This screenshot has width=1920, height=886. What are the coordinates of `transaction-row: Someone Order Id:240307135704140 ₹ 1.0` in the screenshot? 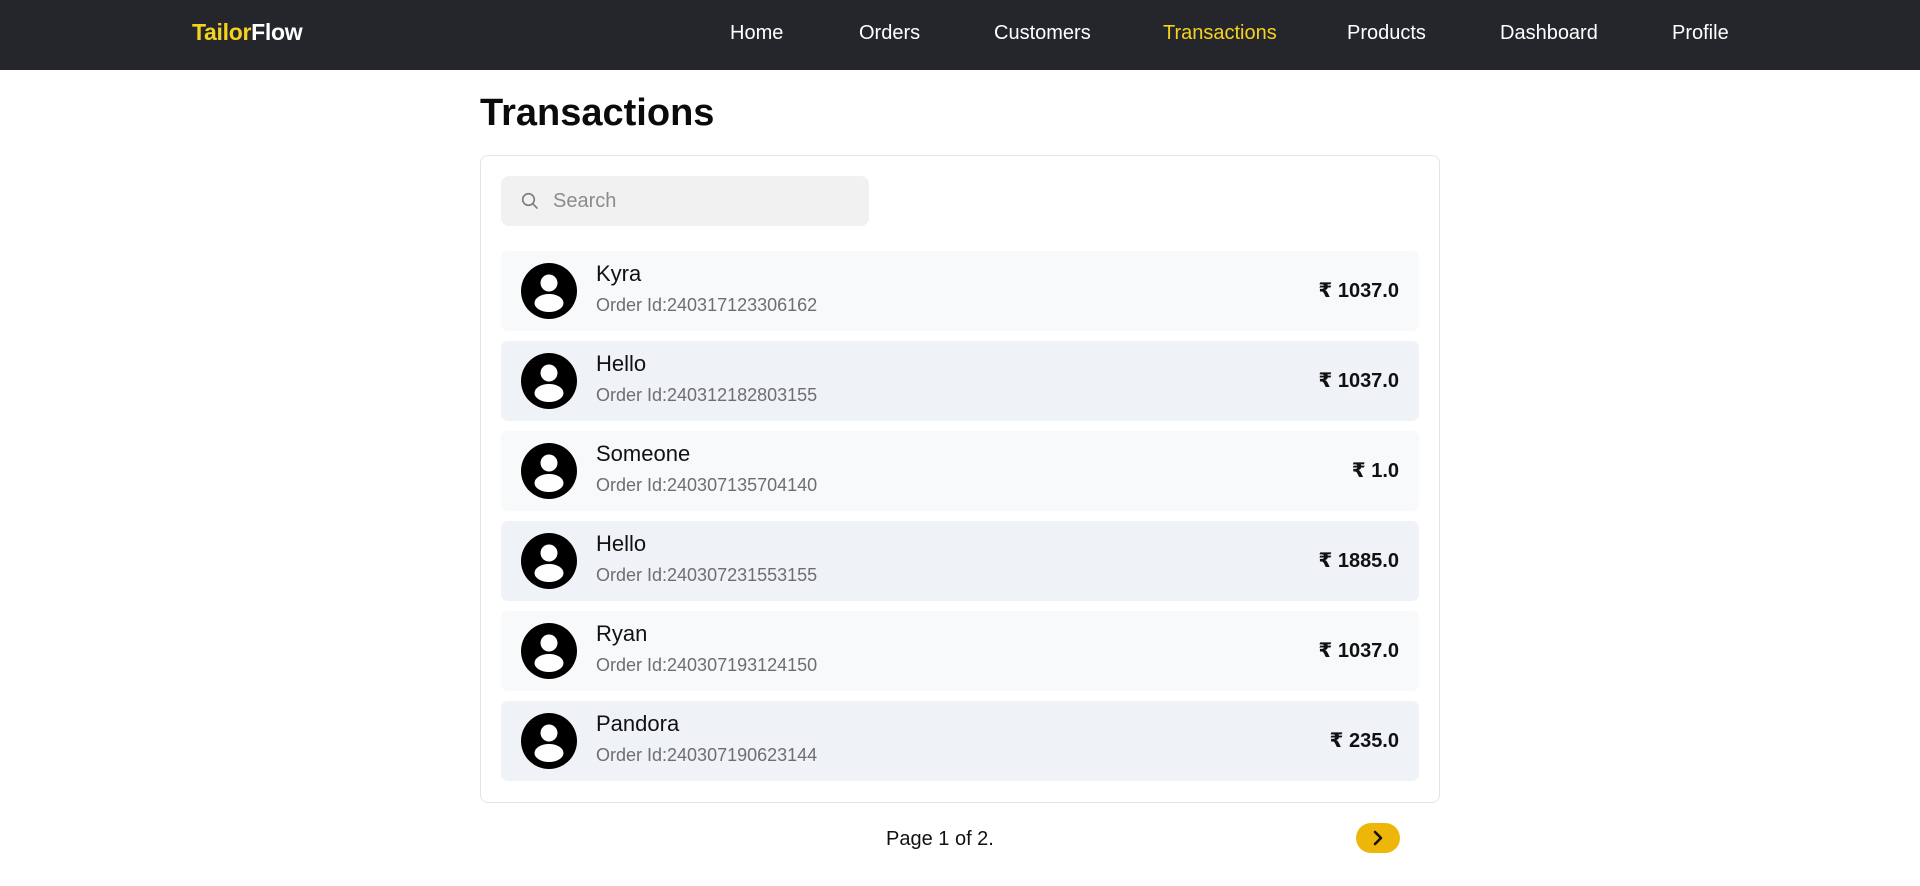 It's located at (960, 471).